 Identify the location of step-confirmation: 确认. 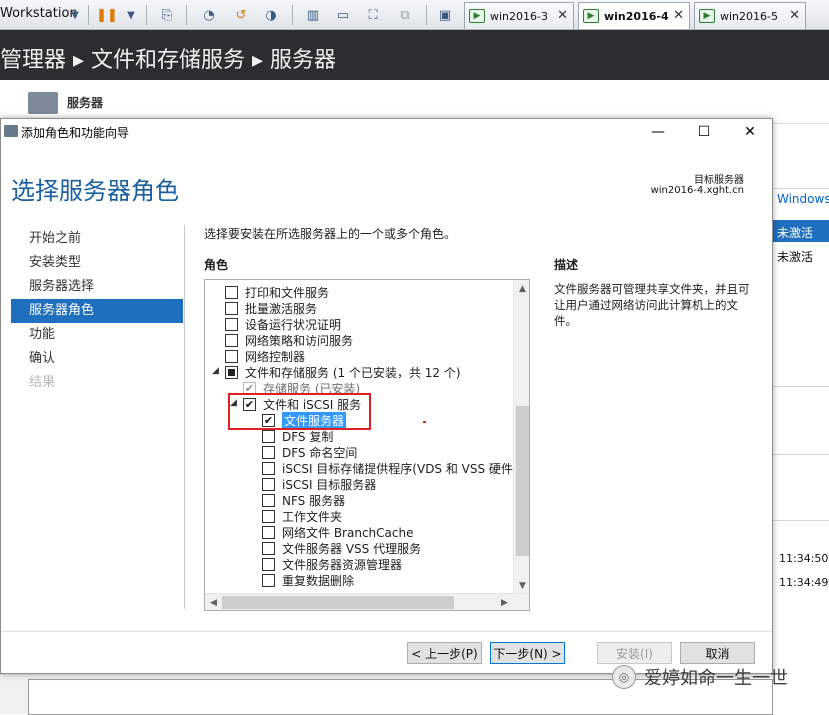
(97, 359).